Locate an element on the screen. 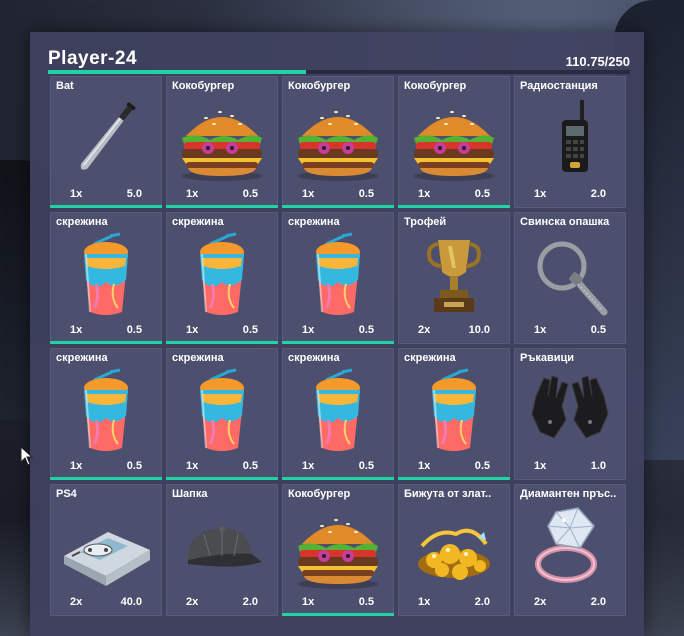  inventory-weight-text: 110.75/250 is located at coordinates (597, 61).